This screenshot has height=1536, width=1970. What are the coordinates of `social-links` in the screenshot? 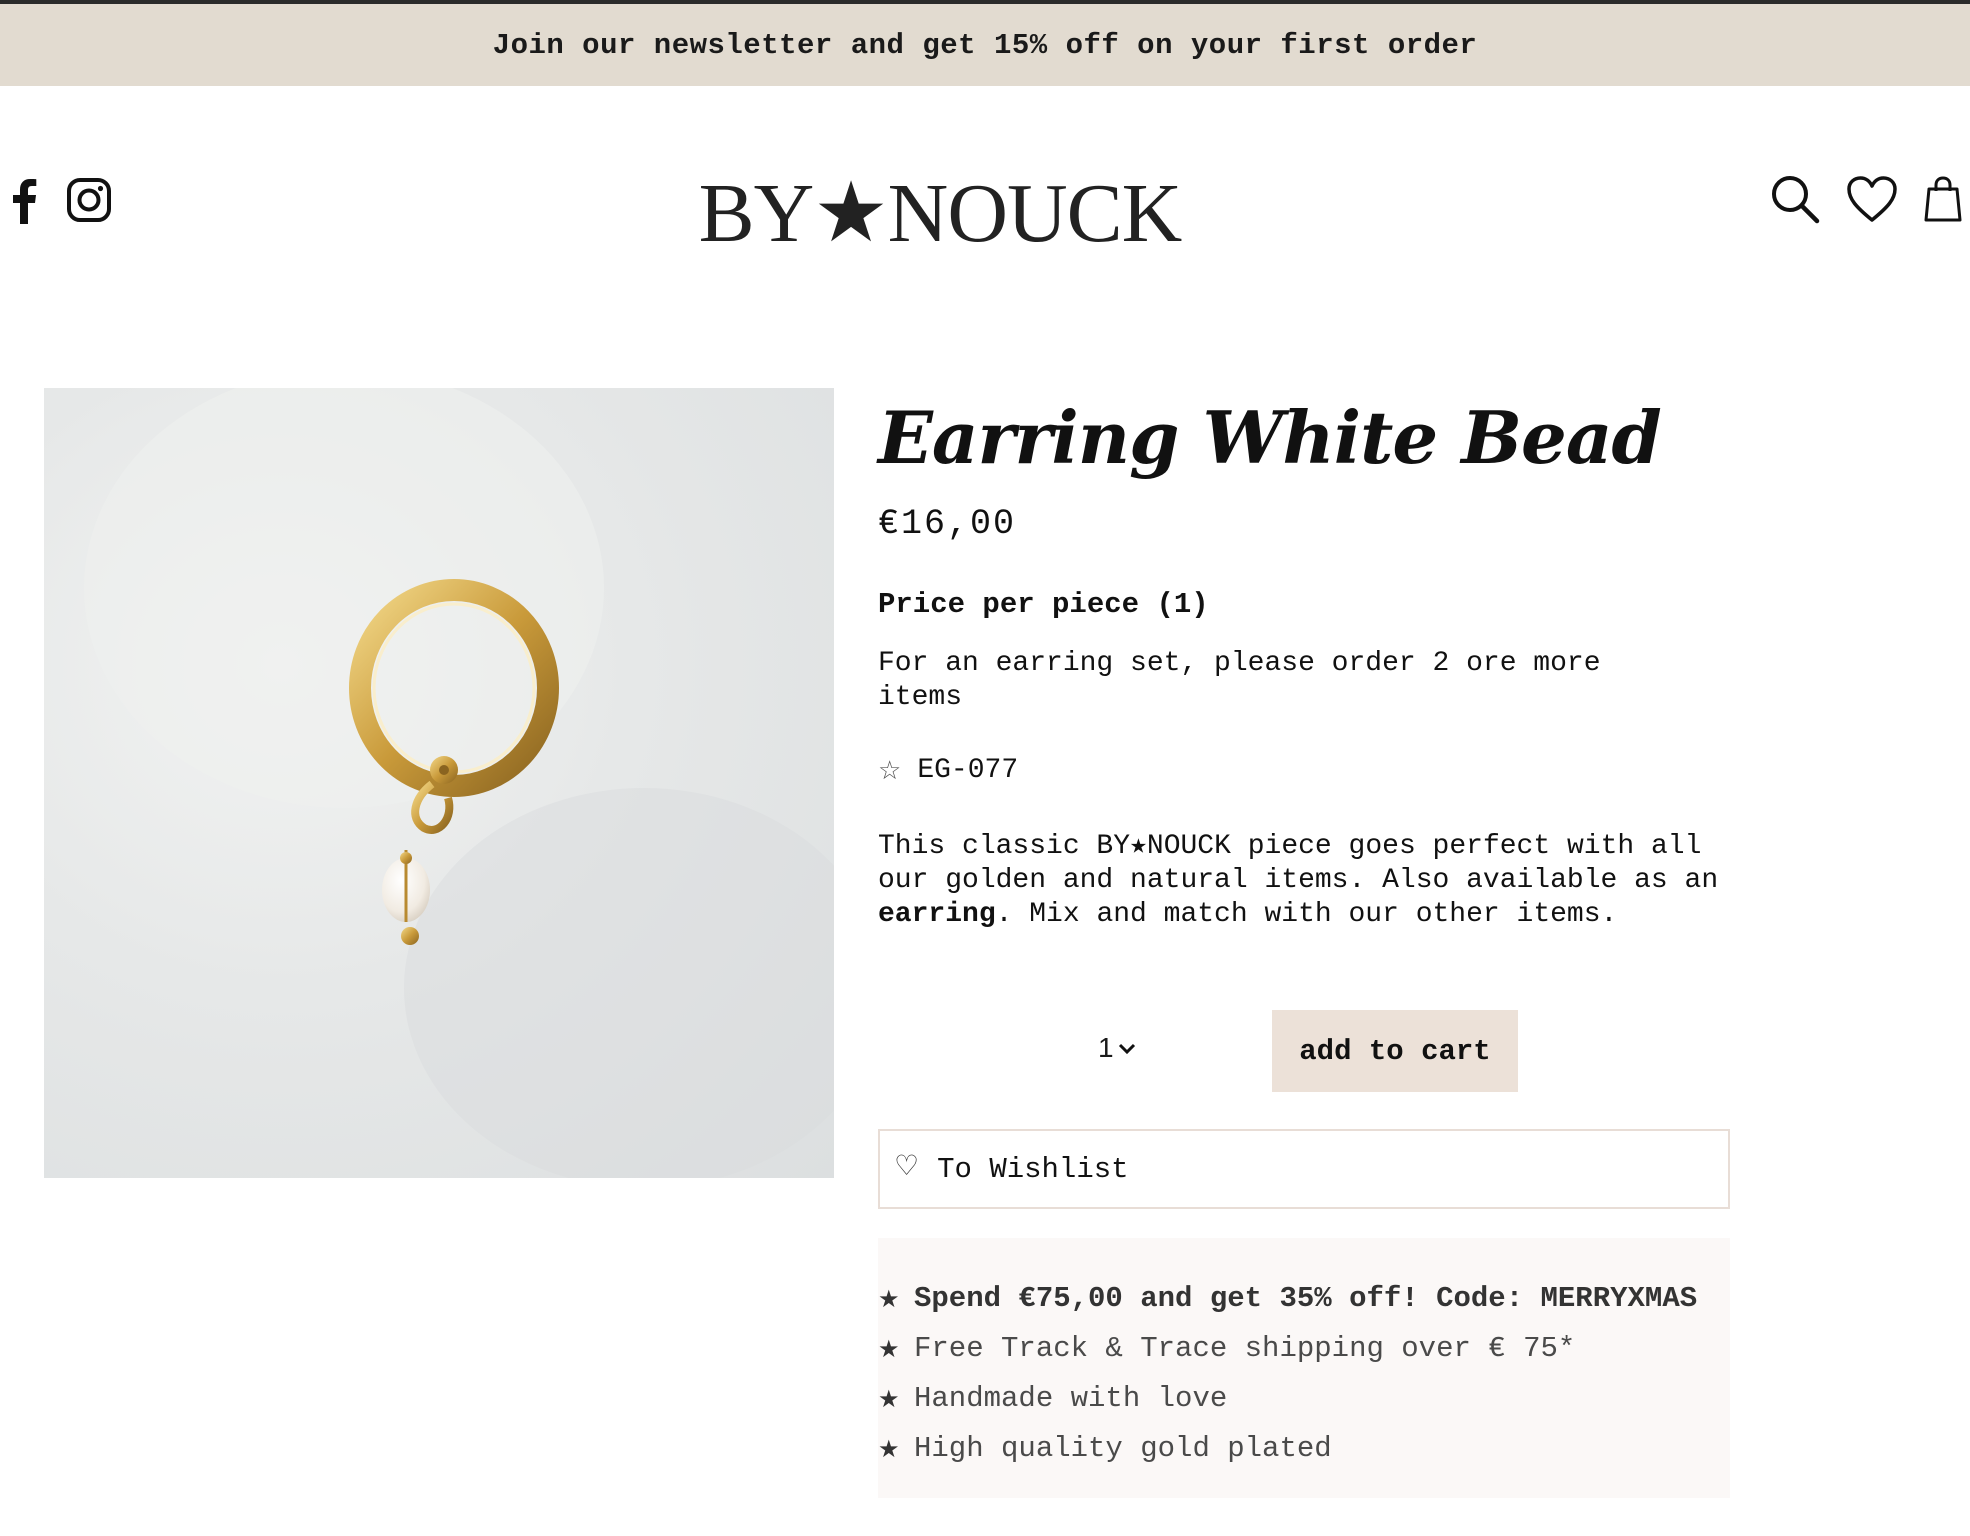 It's located at (61, 202).